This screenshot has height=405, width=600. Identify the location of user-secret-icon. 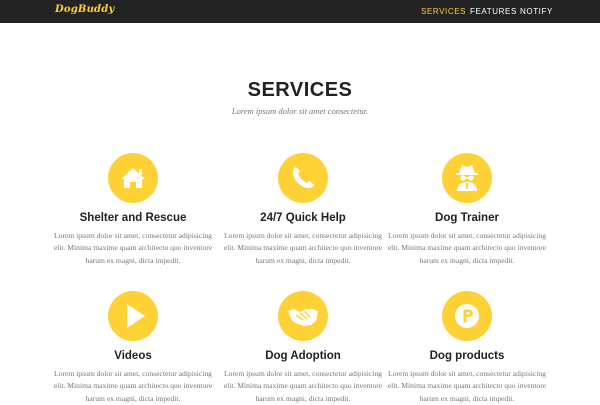
(467, 178).